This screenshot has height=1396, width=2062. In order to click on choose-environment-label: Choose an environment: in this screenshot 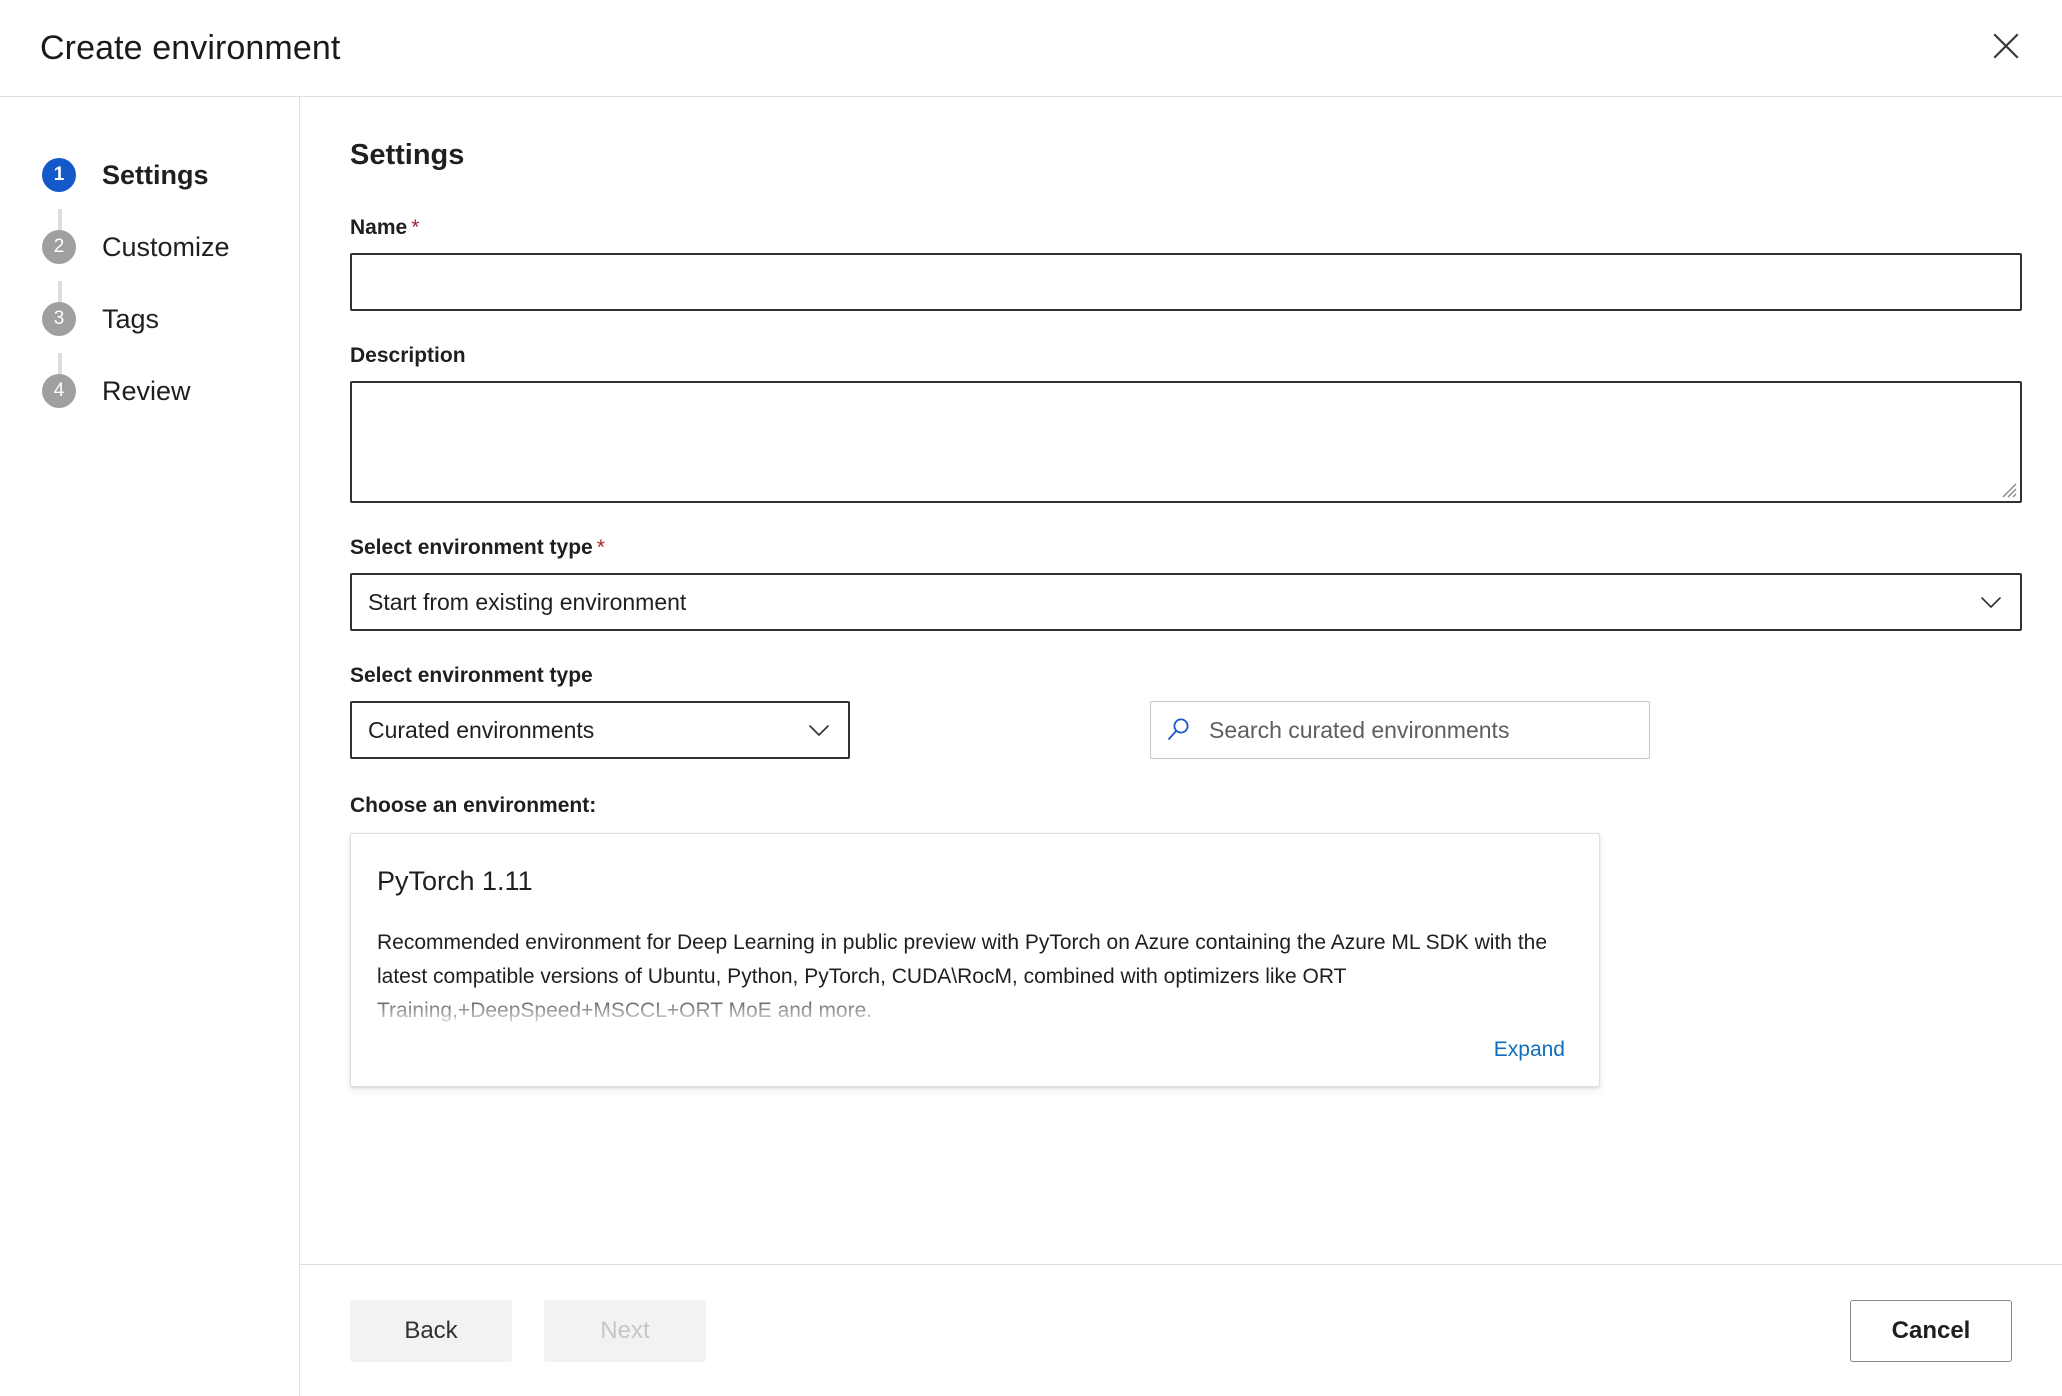, I will do `click(473, 805)`.